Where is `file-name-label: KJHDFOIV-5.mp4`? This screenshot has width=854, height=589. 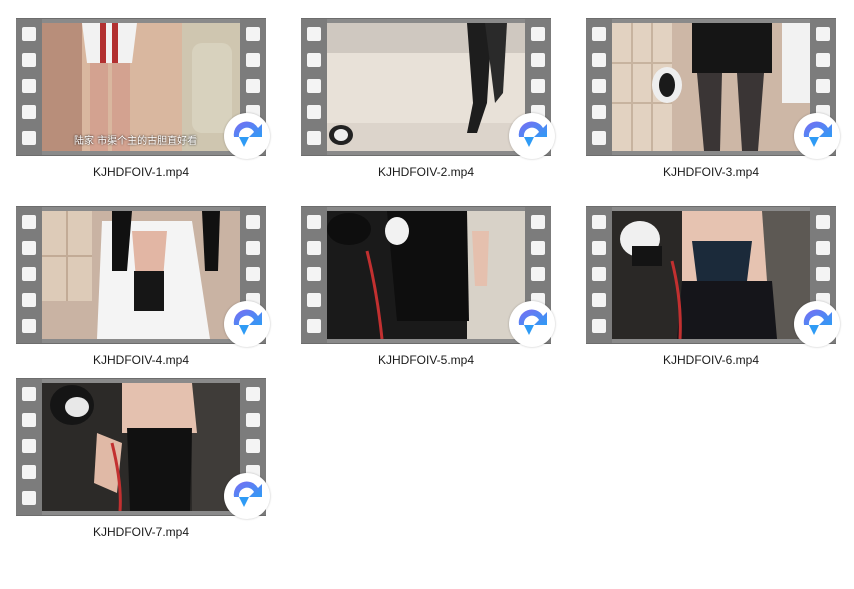
file-name-label: KJHDFOIV-5.mp4 is located at coordinates (426, 360).